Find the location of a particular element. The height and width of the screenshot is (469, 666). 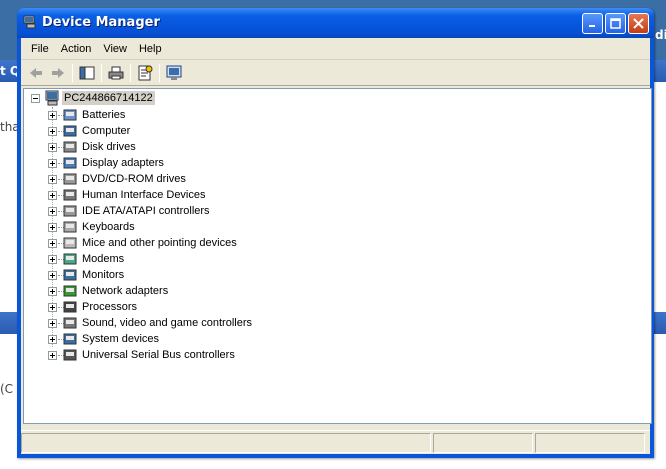

printer-icon is located at coordinates (116, 72).